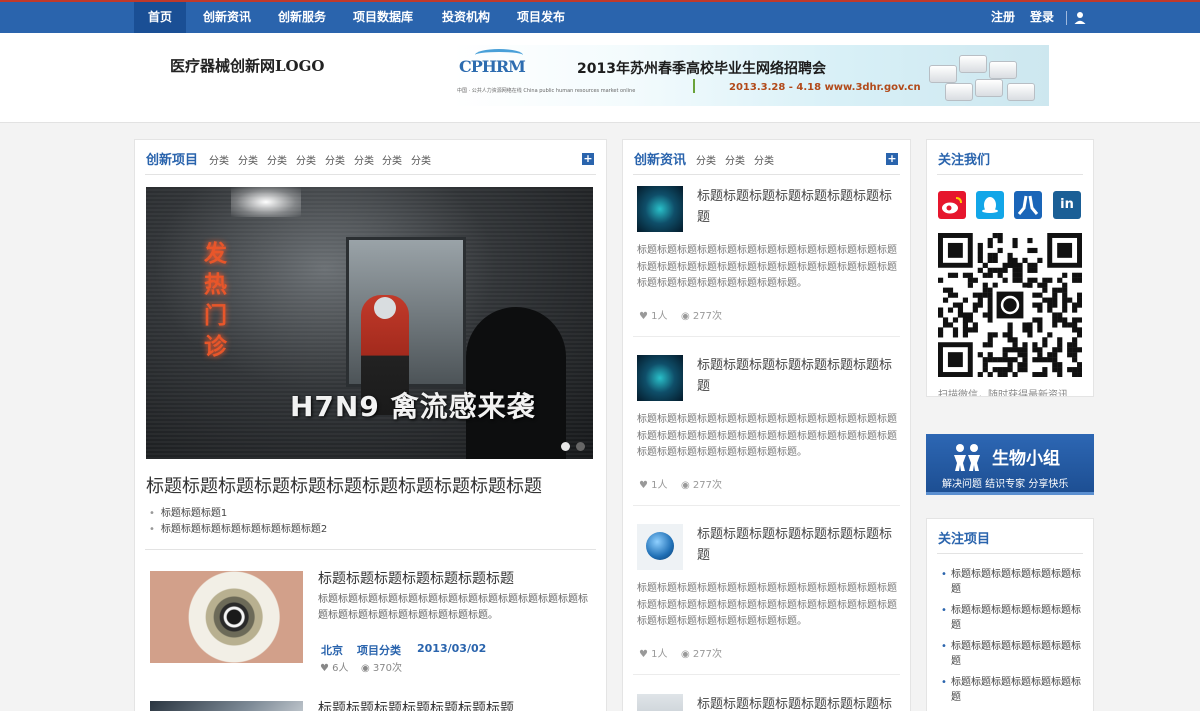 This screenshot has height=711, width=1200. Describe the element at coordinates (580, 446) in the screenshot. I see `slider-dot` at that location.